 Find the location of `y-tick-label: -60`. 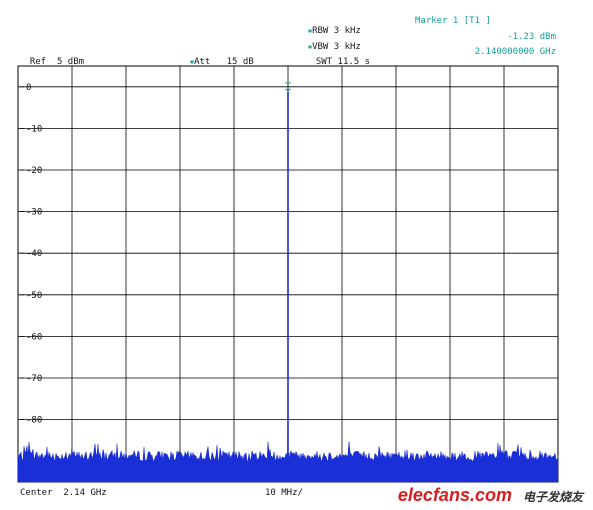

y-tick-label: -60 is located at coordinates (34, 337).